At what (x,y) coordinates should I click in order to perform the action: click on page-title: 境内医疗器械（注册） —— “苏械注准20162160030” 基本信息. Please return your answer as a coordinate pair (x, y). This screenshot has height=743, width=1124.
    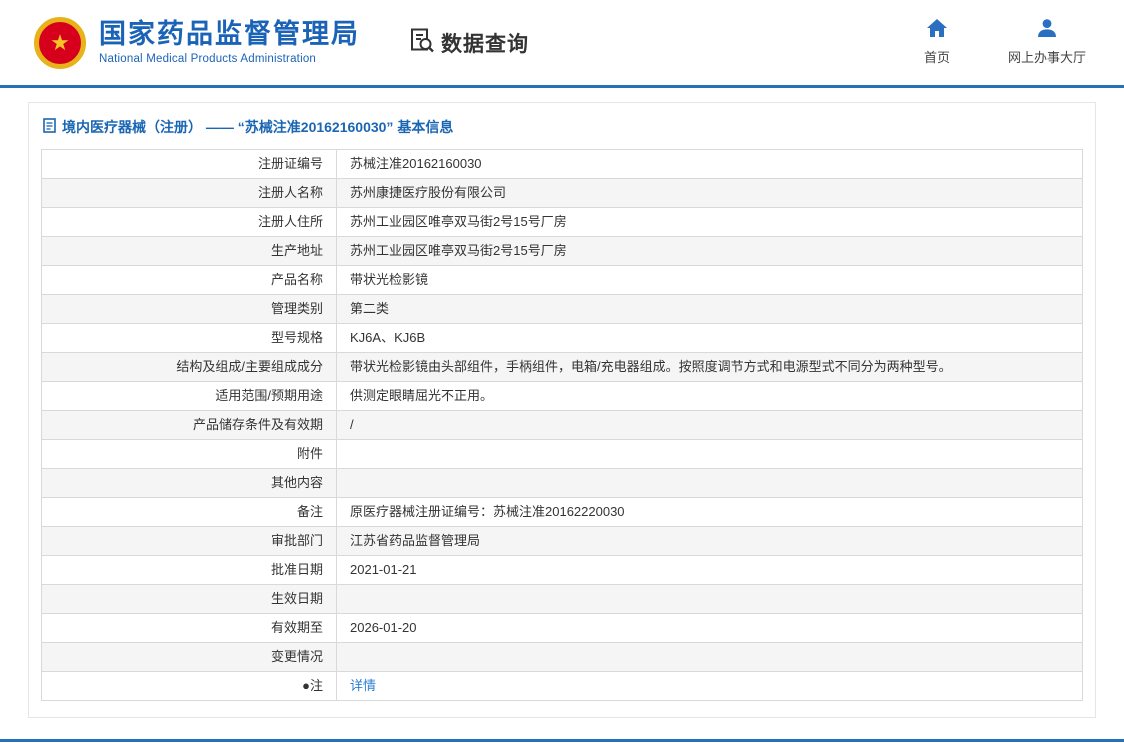
    Looking at the image, I should click on (562, 132).